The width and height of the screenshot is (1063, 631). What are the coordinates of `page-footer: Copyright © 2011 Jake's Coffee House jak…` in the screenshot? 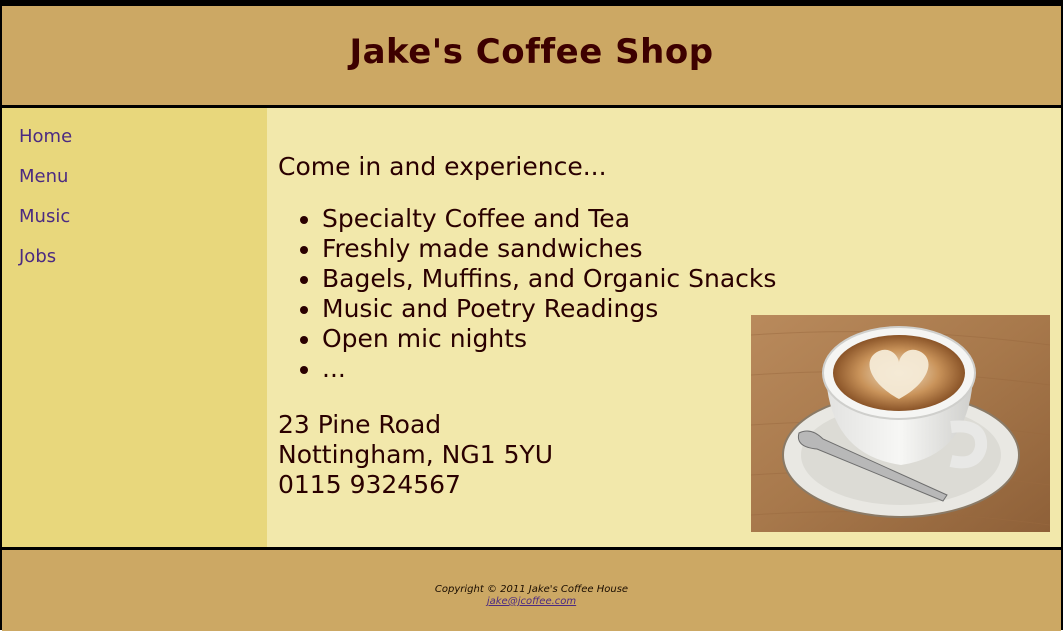 It's located at (531, 589).